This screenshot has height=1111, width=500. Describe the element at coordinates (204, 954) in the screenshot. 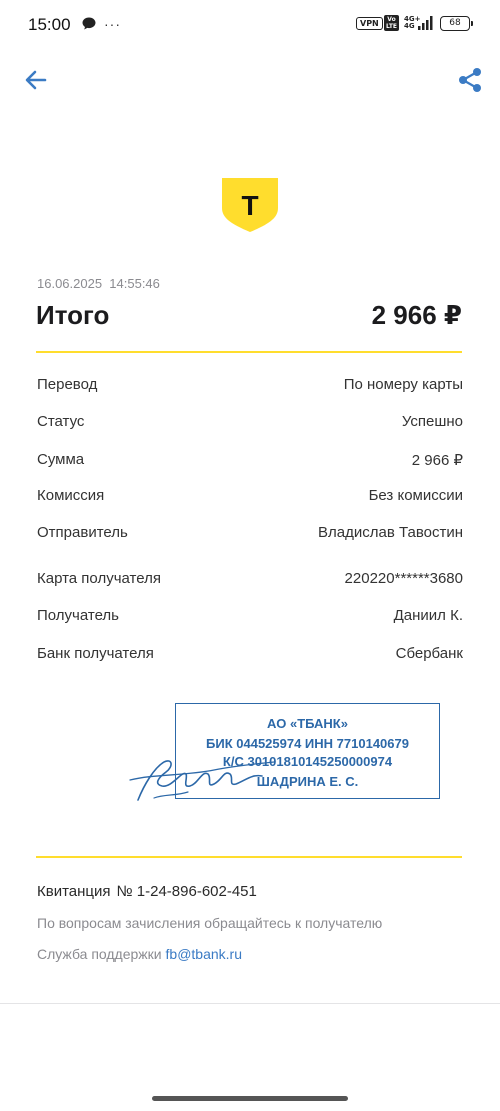

I see `support-email-link: fb@tbank.ru` at that location.